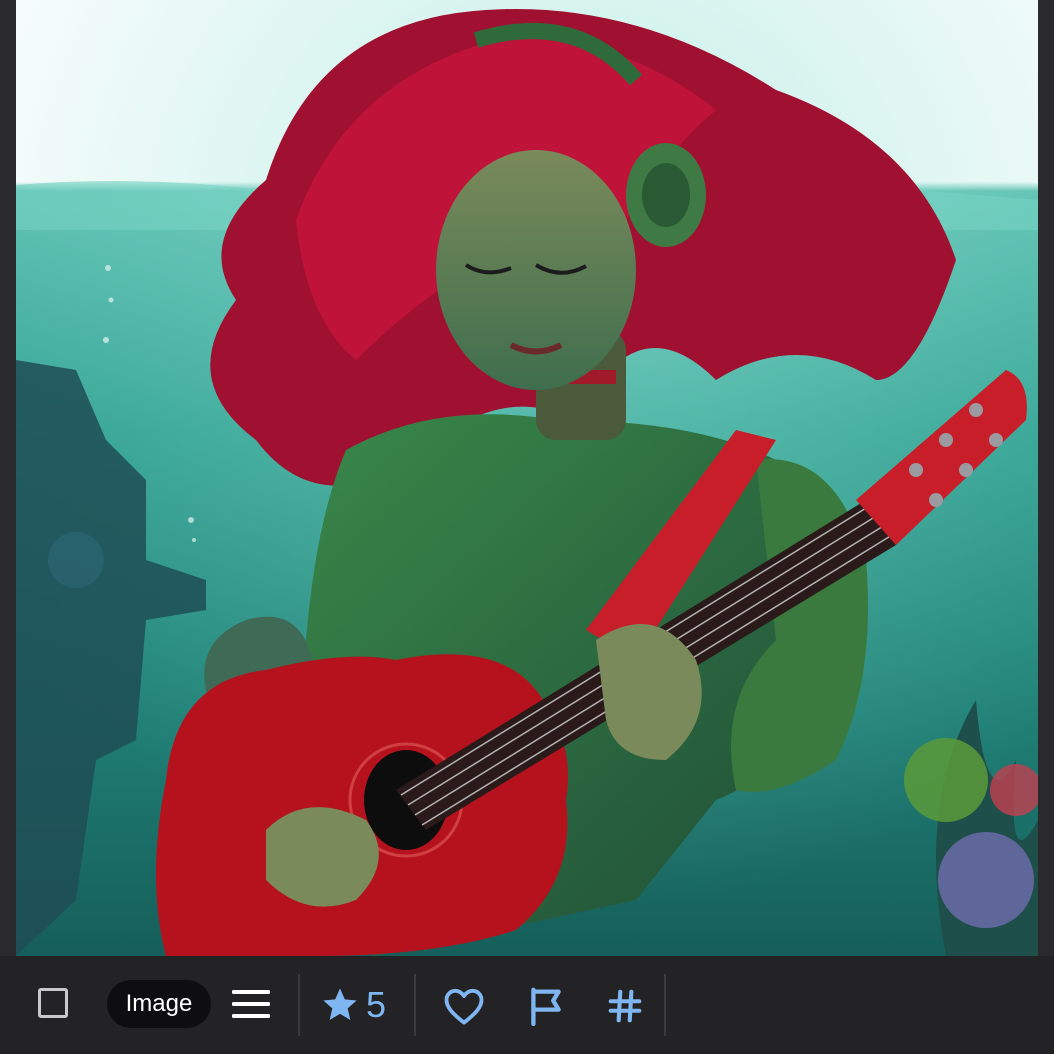 This screenshot has width=1054, height=1054. What do you see at coordinates (376, 1004) in the screenshot?
I see `rating-value: 5` at bounding box center [376, 1004].